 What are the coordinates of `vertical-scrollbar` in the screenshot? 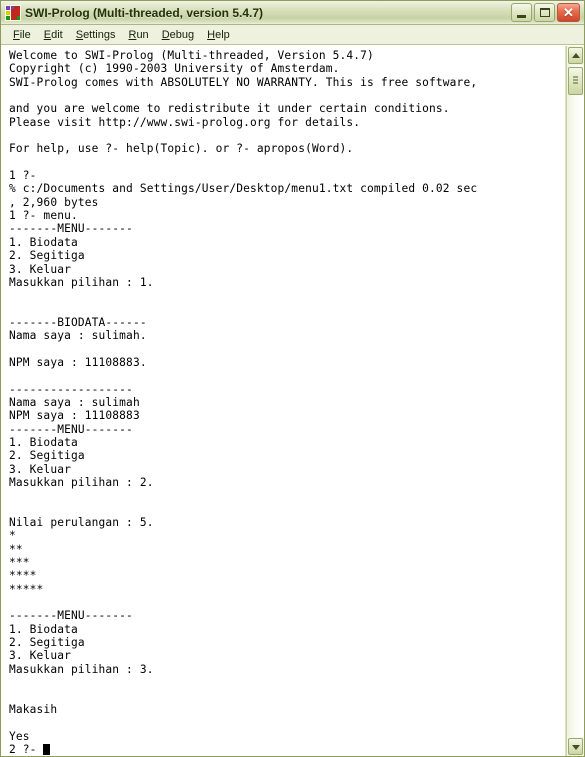 It's located at (575, 401).